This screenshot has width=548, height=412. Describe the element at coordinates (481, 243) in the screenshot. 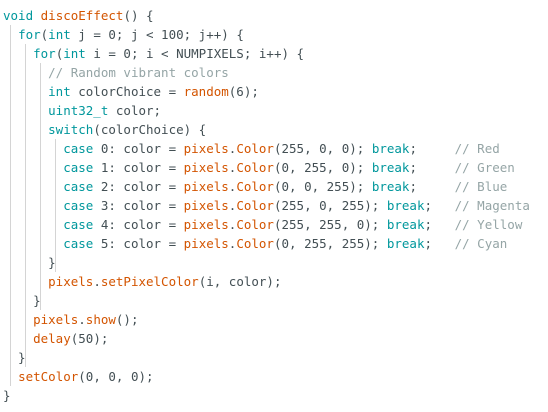

I see `code-token: // Cyan` at that location.